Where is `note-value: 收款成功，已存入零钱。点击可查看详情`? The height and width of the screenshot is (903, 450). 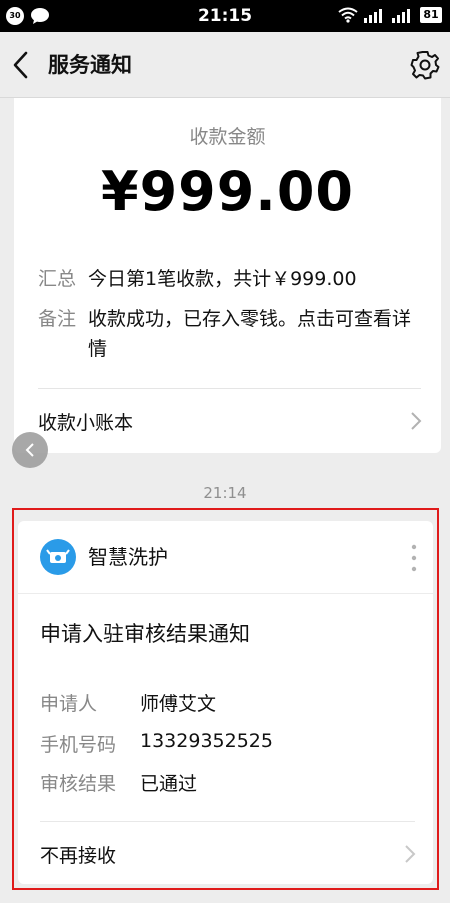 note-value: 收款成功，已存入零钱。点击可查看详情 is located at coordinates (250, 334).